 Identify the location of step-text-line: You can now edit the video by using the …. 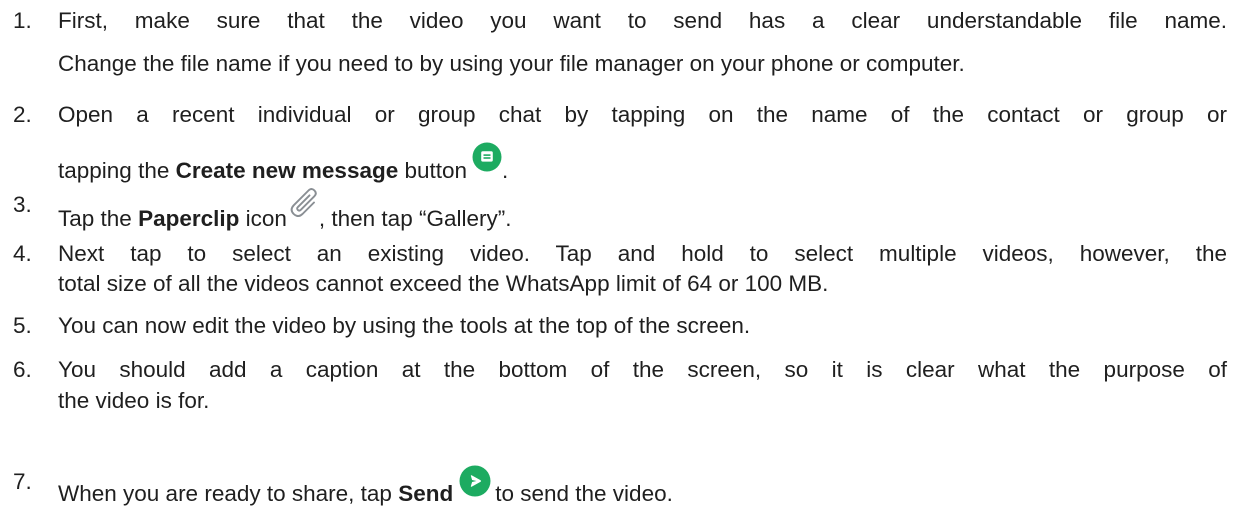
(404, 325).